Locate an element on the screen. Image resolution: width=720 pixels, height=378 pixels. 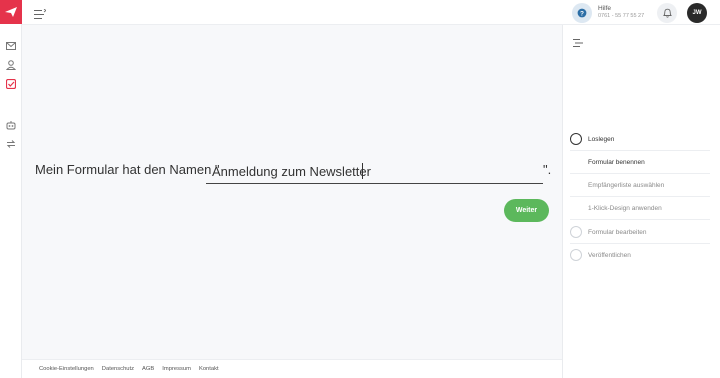
paper-plane-icon is located at coordinates (11, 12).